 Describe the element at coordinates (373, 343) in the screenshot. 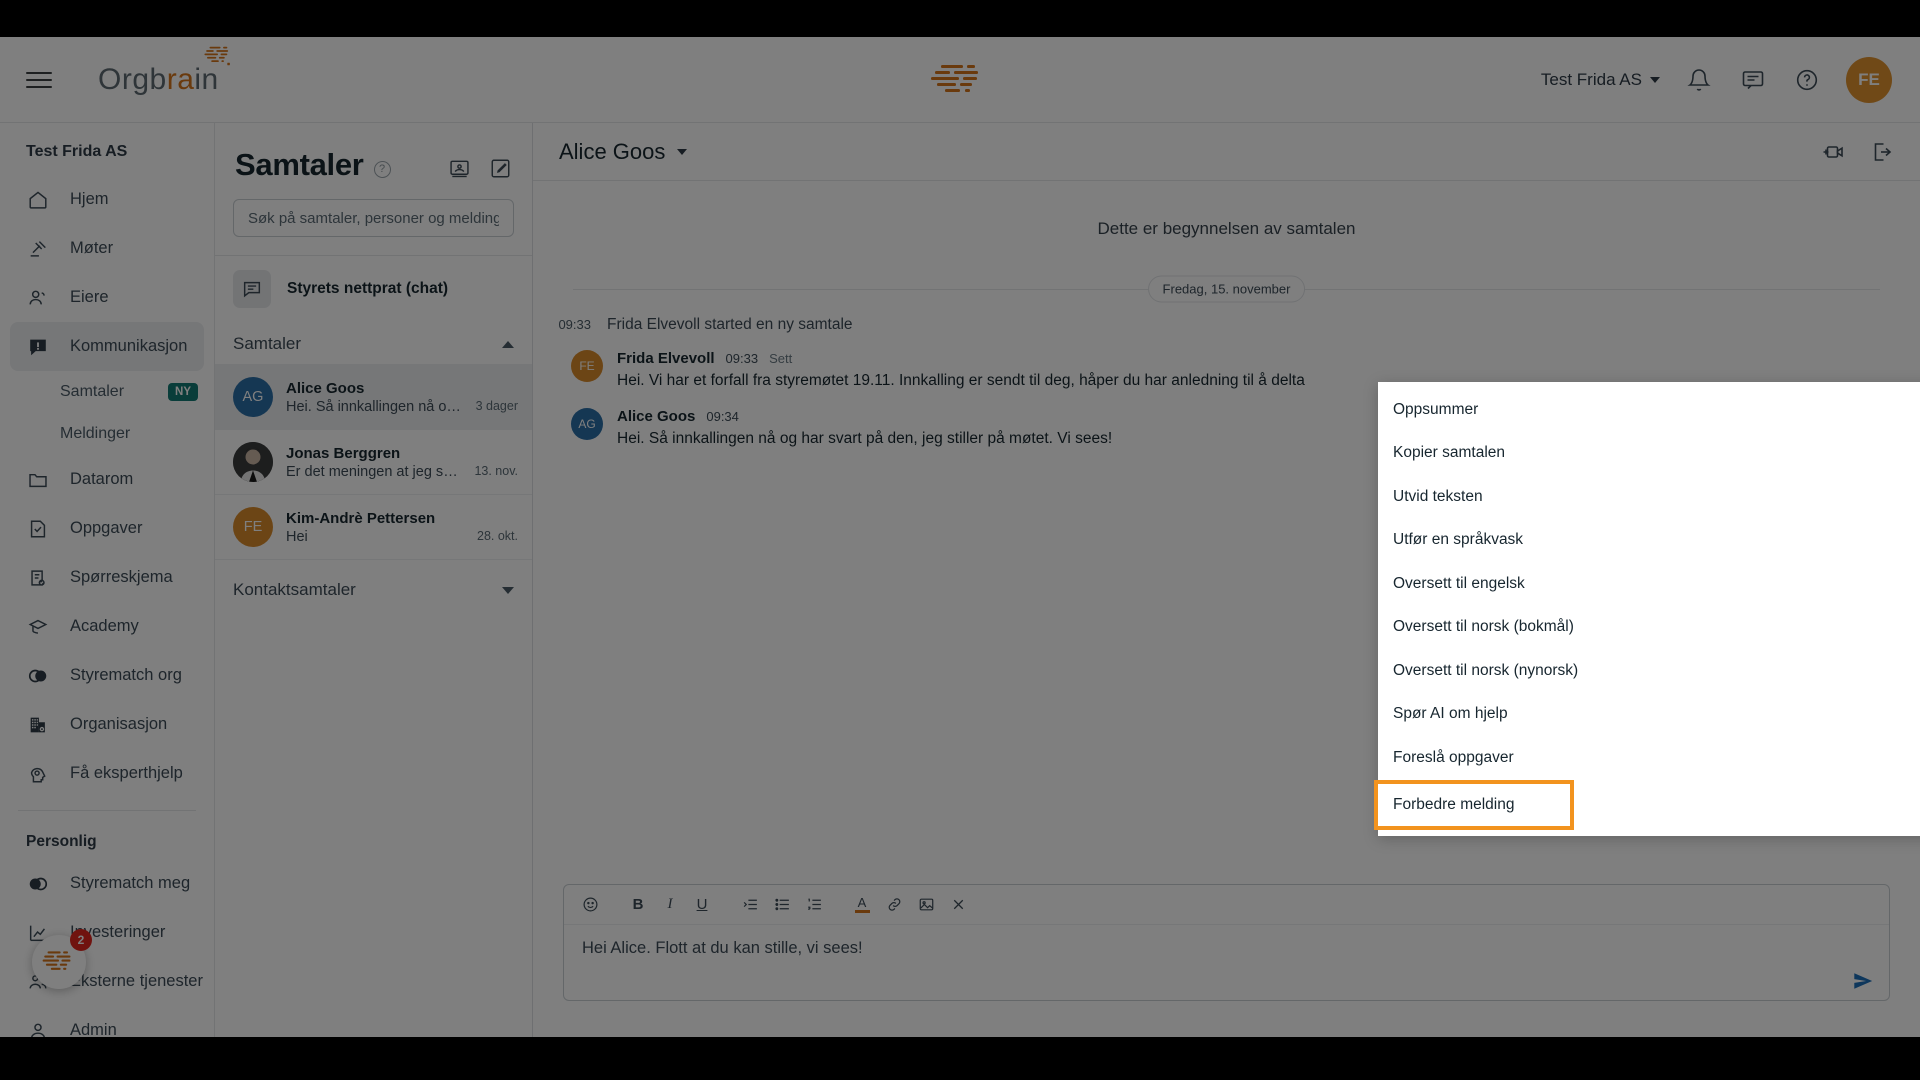

I see `group-header-samtaler: Samtaler` at that location.